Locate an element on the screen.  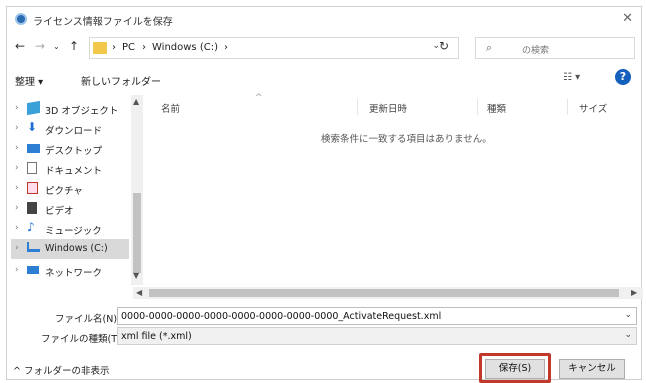
sidebar-item-label: 3D オブジェクト is located at coordinates (82, 111).